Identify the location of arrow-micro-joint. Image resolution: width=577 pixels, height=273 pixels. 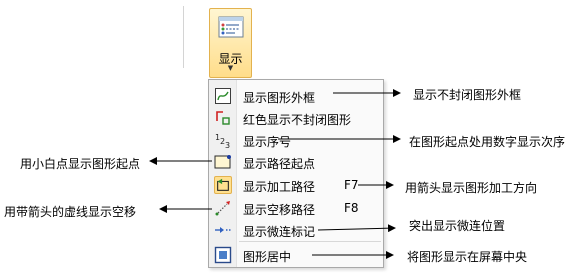
(356, 228).